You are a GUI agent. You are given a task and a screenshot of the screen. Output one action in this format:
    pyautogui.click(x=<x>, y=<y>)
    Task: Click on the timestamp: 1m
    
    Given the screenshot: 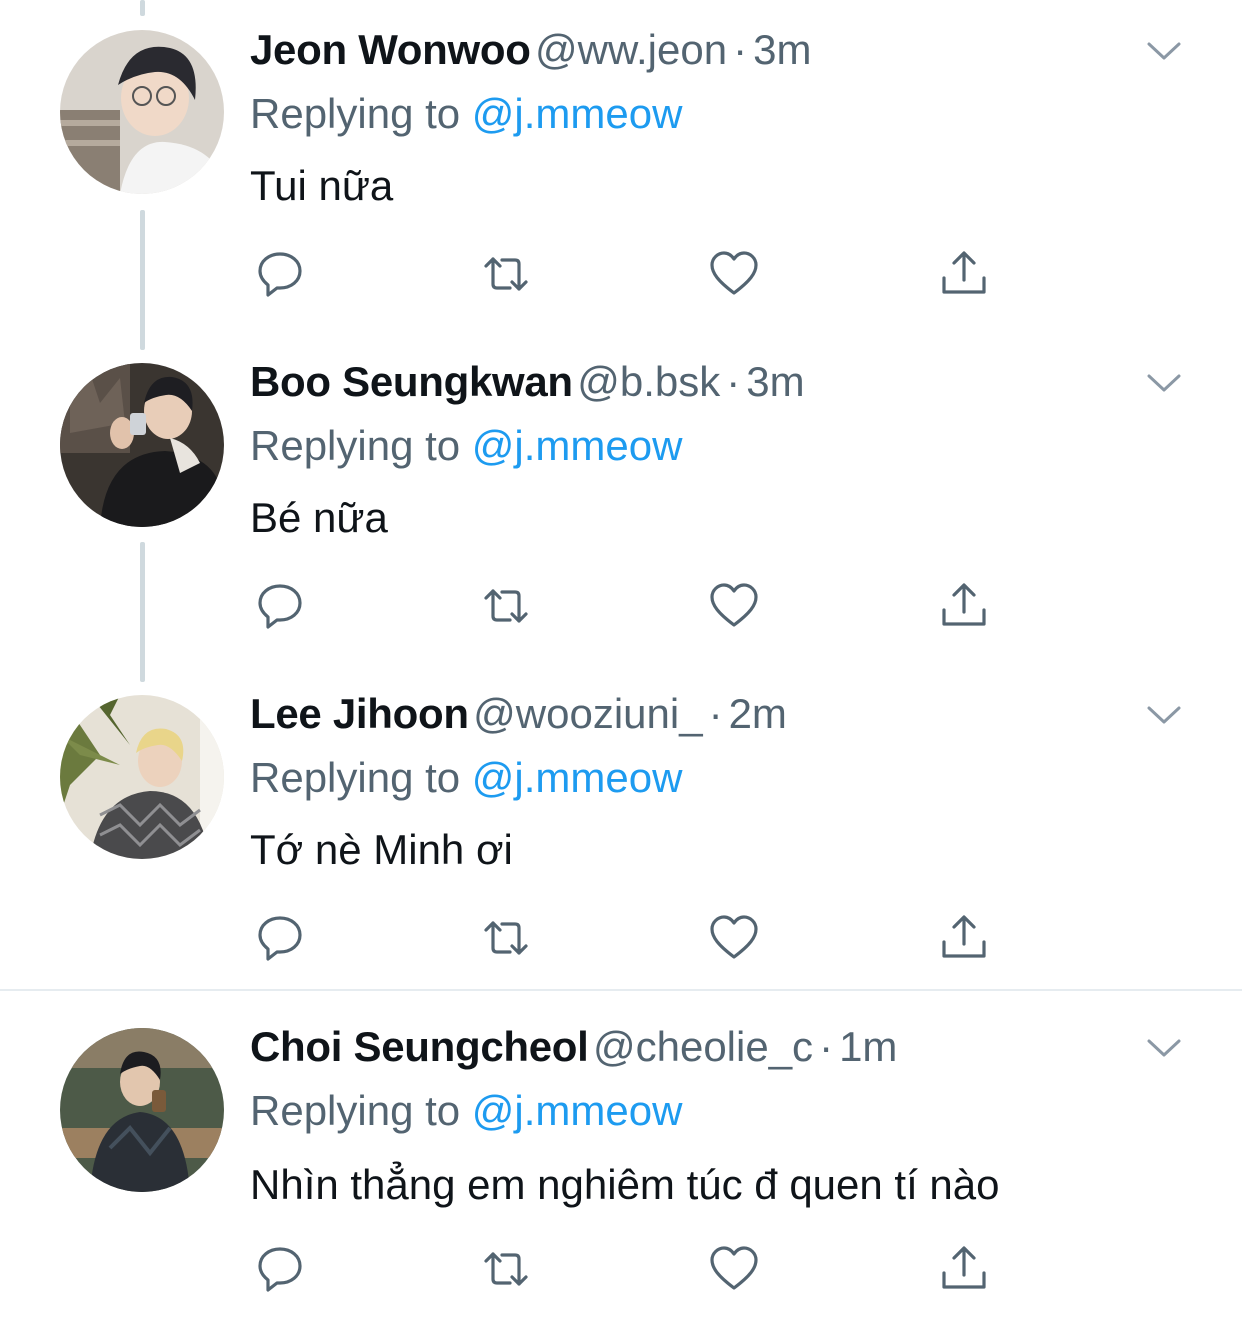 What is the action you would take?
    pyautogui.click(x=868, y=1046)
    